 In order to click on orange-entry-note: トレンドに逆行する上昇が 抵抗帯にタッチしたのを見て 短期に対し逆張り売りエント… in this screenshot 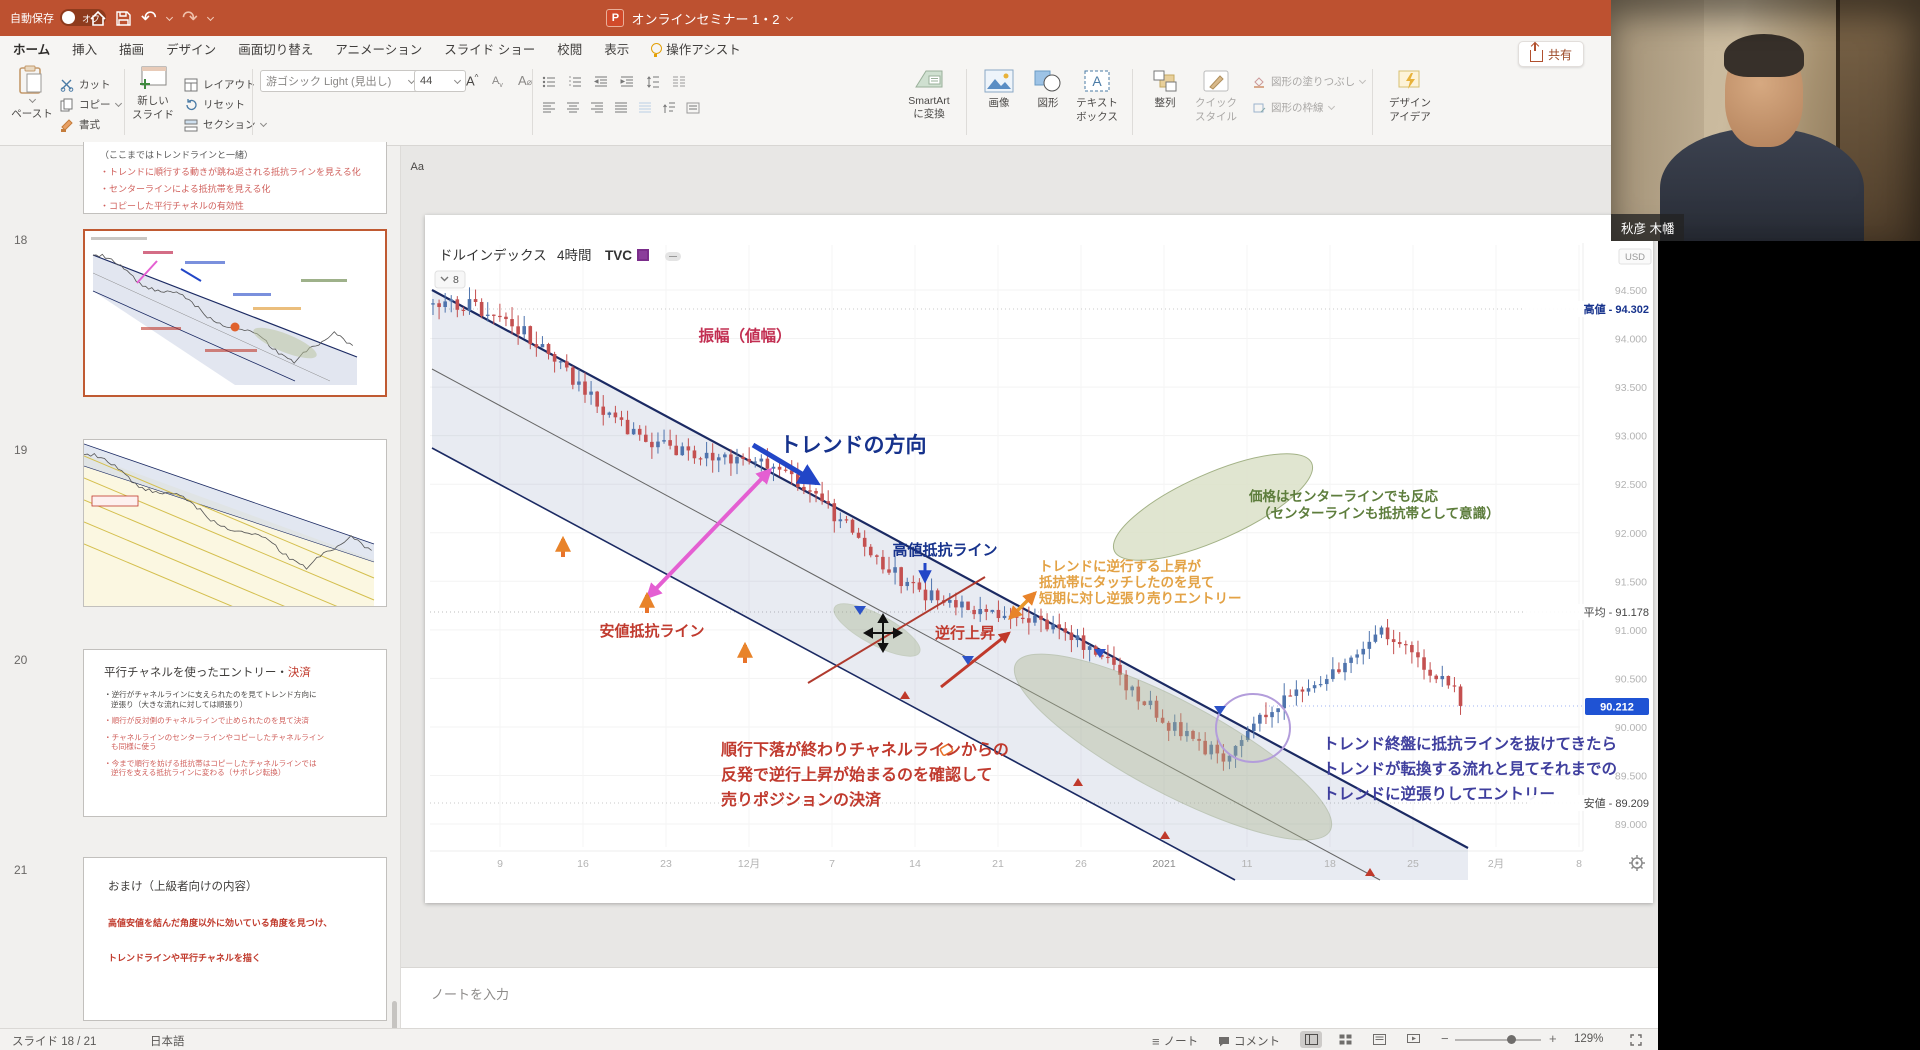, I will do `click(1140, 582)`.